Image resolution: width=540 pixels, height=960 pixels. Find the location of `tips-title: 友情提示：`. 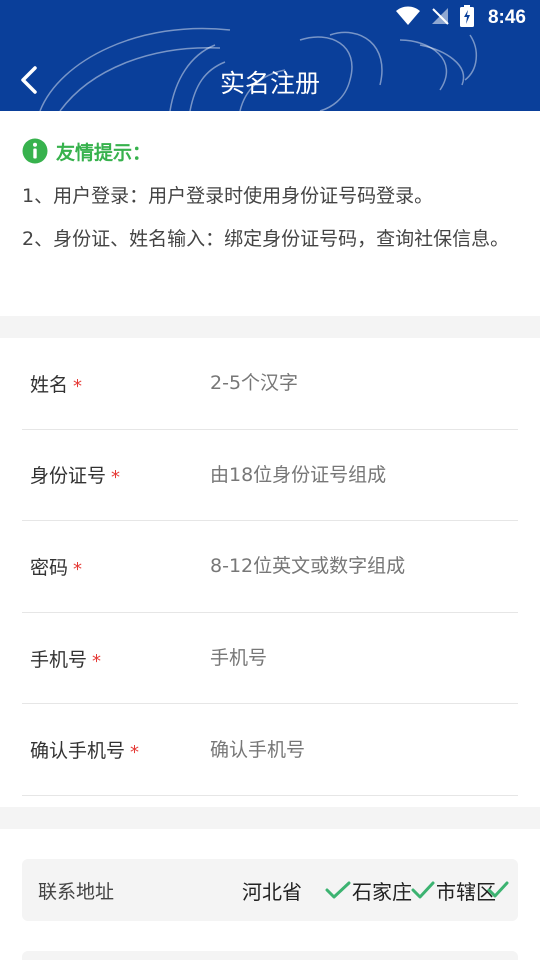

tips-title: 友情提示： is located at coordinates (104, 152).